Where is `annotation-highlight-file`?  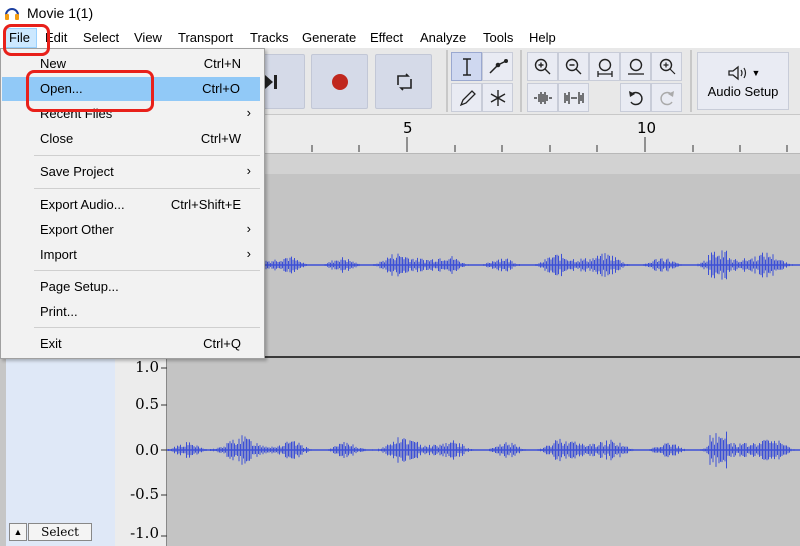 annotation-highlight-file is located at coordinates (26, 40).